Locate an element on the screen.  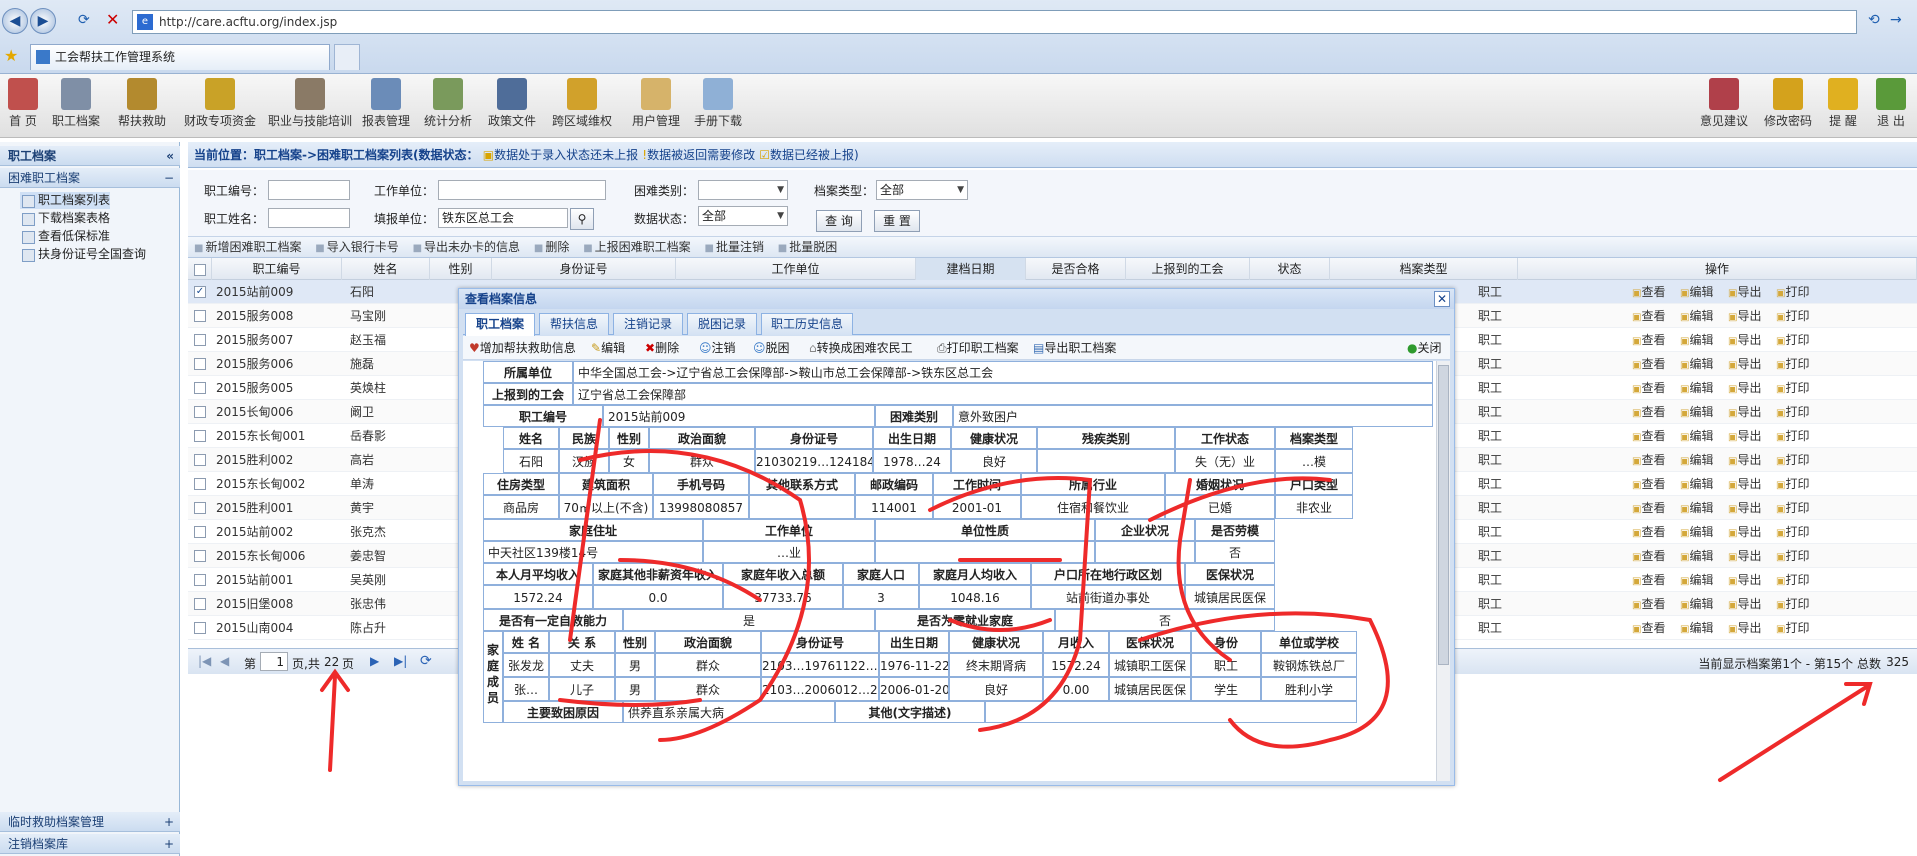
close-button: ●关闭 is located at coordinates (1424, 348).